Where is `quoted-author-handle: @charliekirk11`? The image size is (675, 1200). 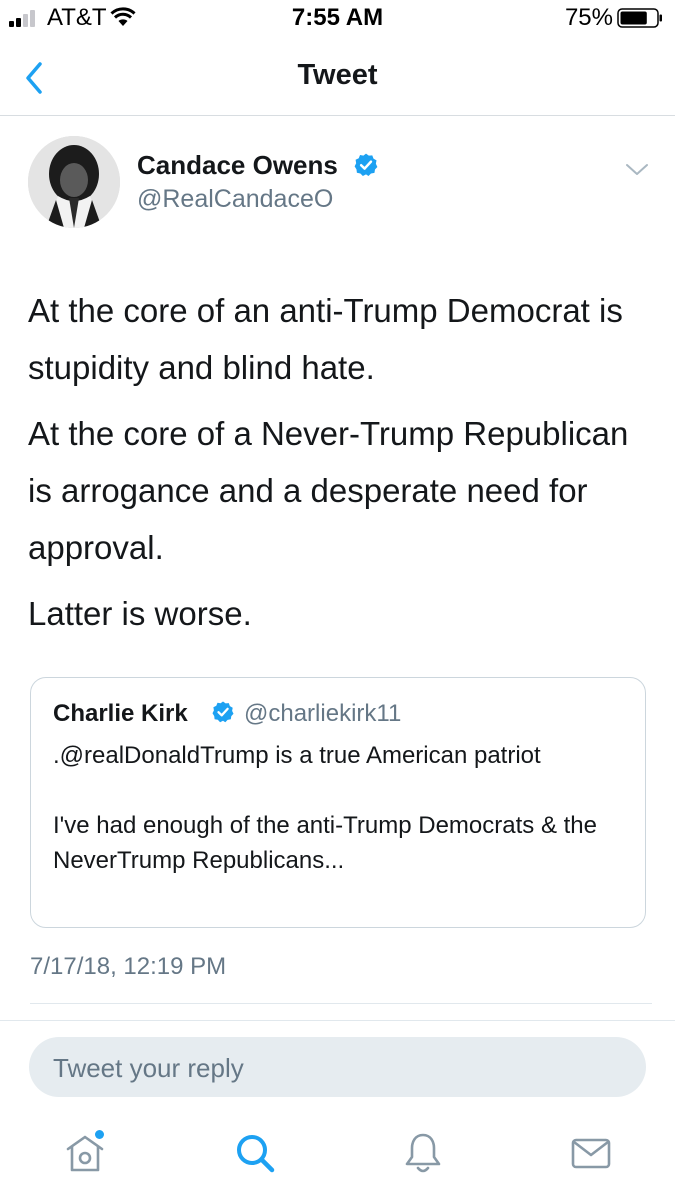
quoted-author-handle: @charliekirk11 is located at coordinates (323, 713).